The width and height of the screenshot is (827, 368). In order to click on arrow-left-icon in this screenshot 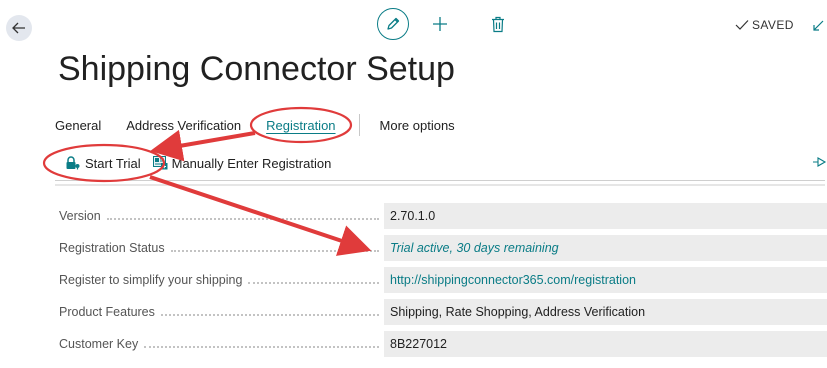, I will do `click(18, 28)`.